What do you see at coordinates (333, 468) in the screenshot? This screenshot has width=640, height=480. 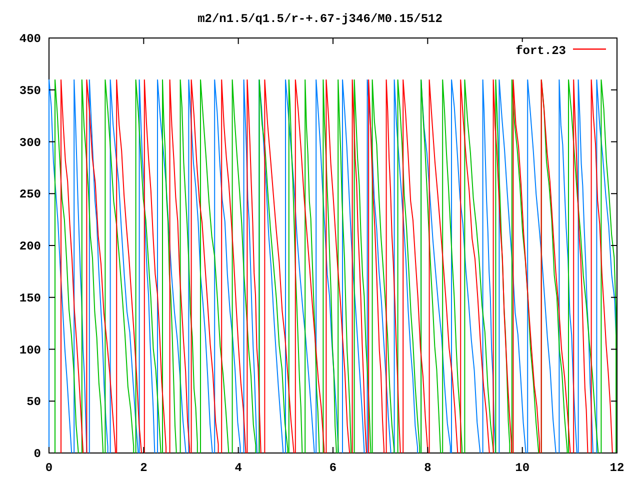 I see `x-tick-label: 6` at bounding box center [333, 468].